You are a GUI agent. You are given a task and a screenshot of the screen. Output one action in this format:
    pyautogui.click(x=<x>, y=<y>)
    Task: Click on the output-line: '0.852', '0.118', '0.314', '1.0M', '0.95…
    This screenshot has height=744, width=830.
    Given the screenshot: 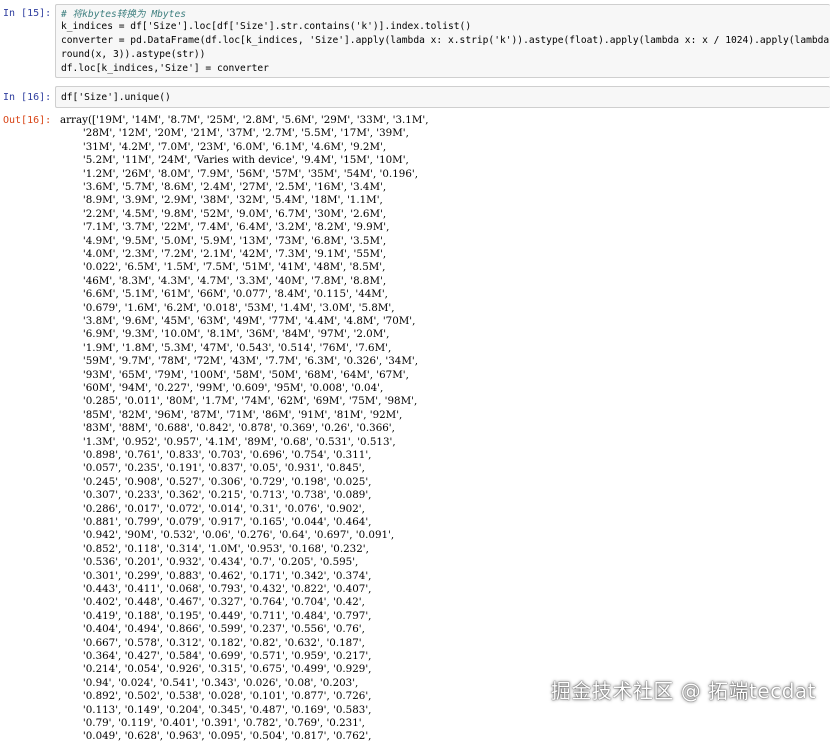 What is the action you would take?
    pyautogui.click(x=214, y=548)
    